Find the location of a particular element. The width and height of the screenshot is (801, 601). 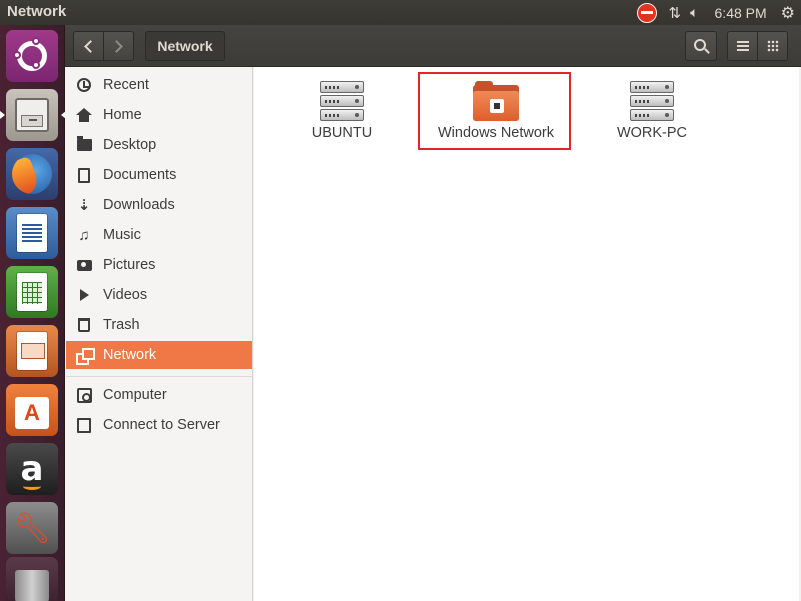

sidebar-item-documents: Documents is located at coordinates (159, 175).